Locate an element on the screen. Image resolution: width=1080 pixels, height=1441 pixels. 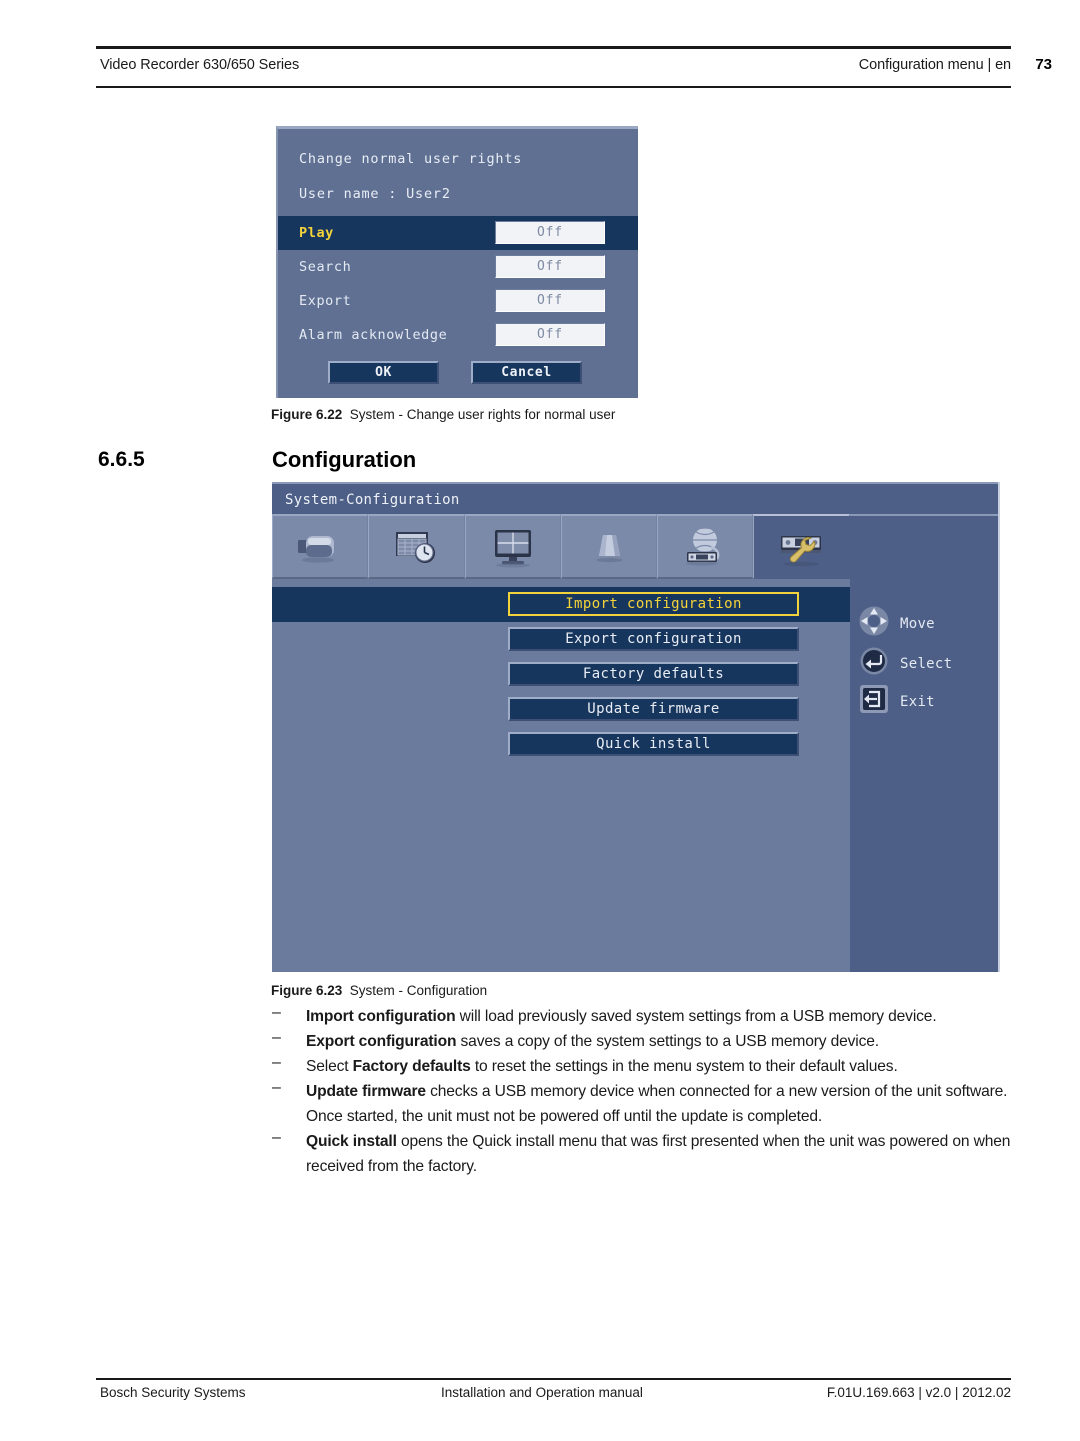
recorder-wrench-icon is located at coordinates (802, 547).